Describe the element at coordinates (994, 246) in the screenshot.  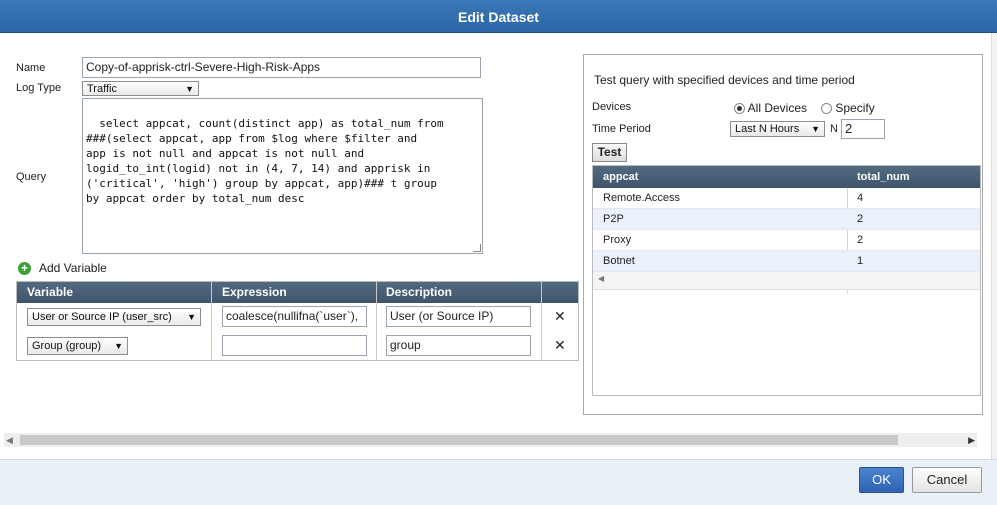
I see `vertical-scrollbar` at that location.